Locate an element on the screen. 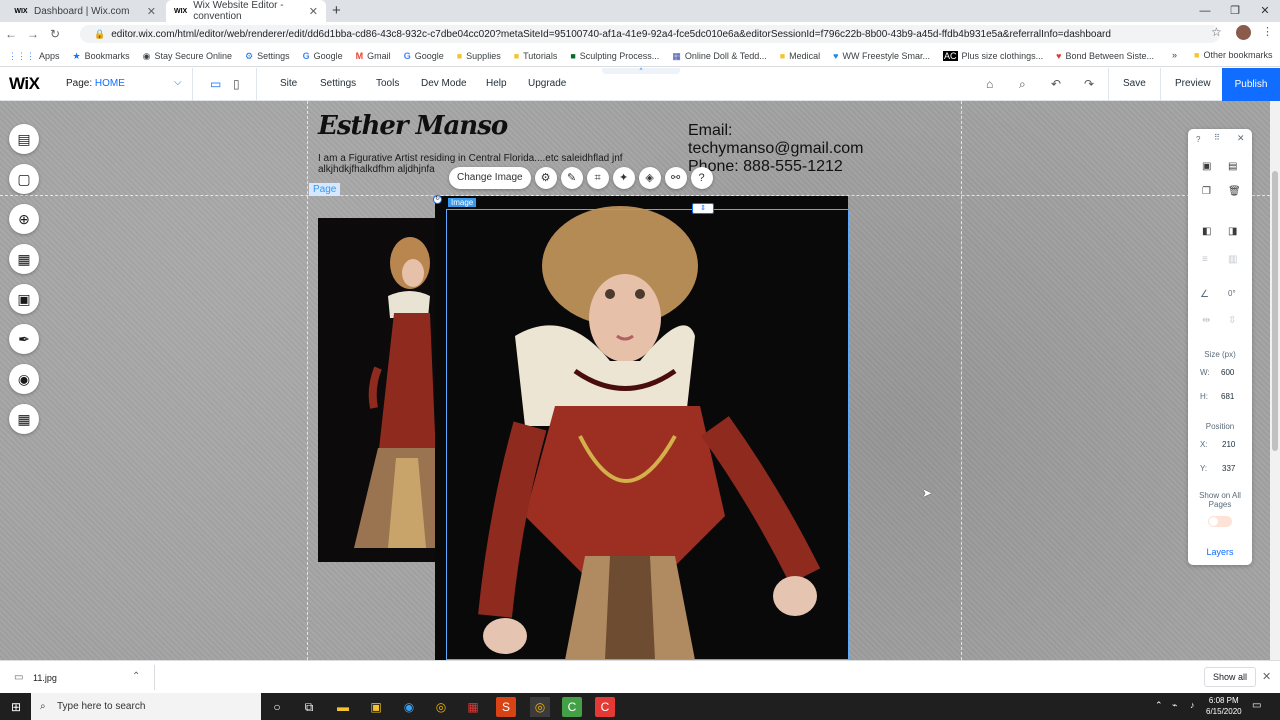 This screenshot has width=1280, height=720. chevron-down-icon: ⌵ is located at coordinates (178, 82).